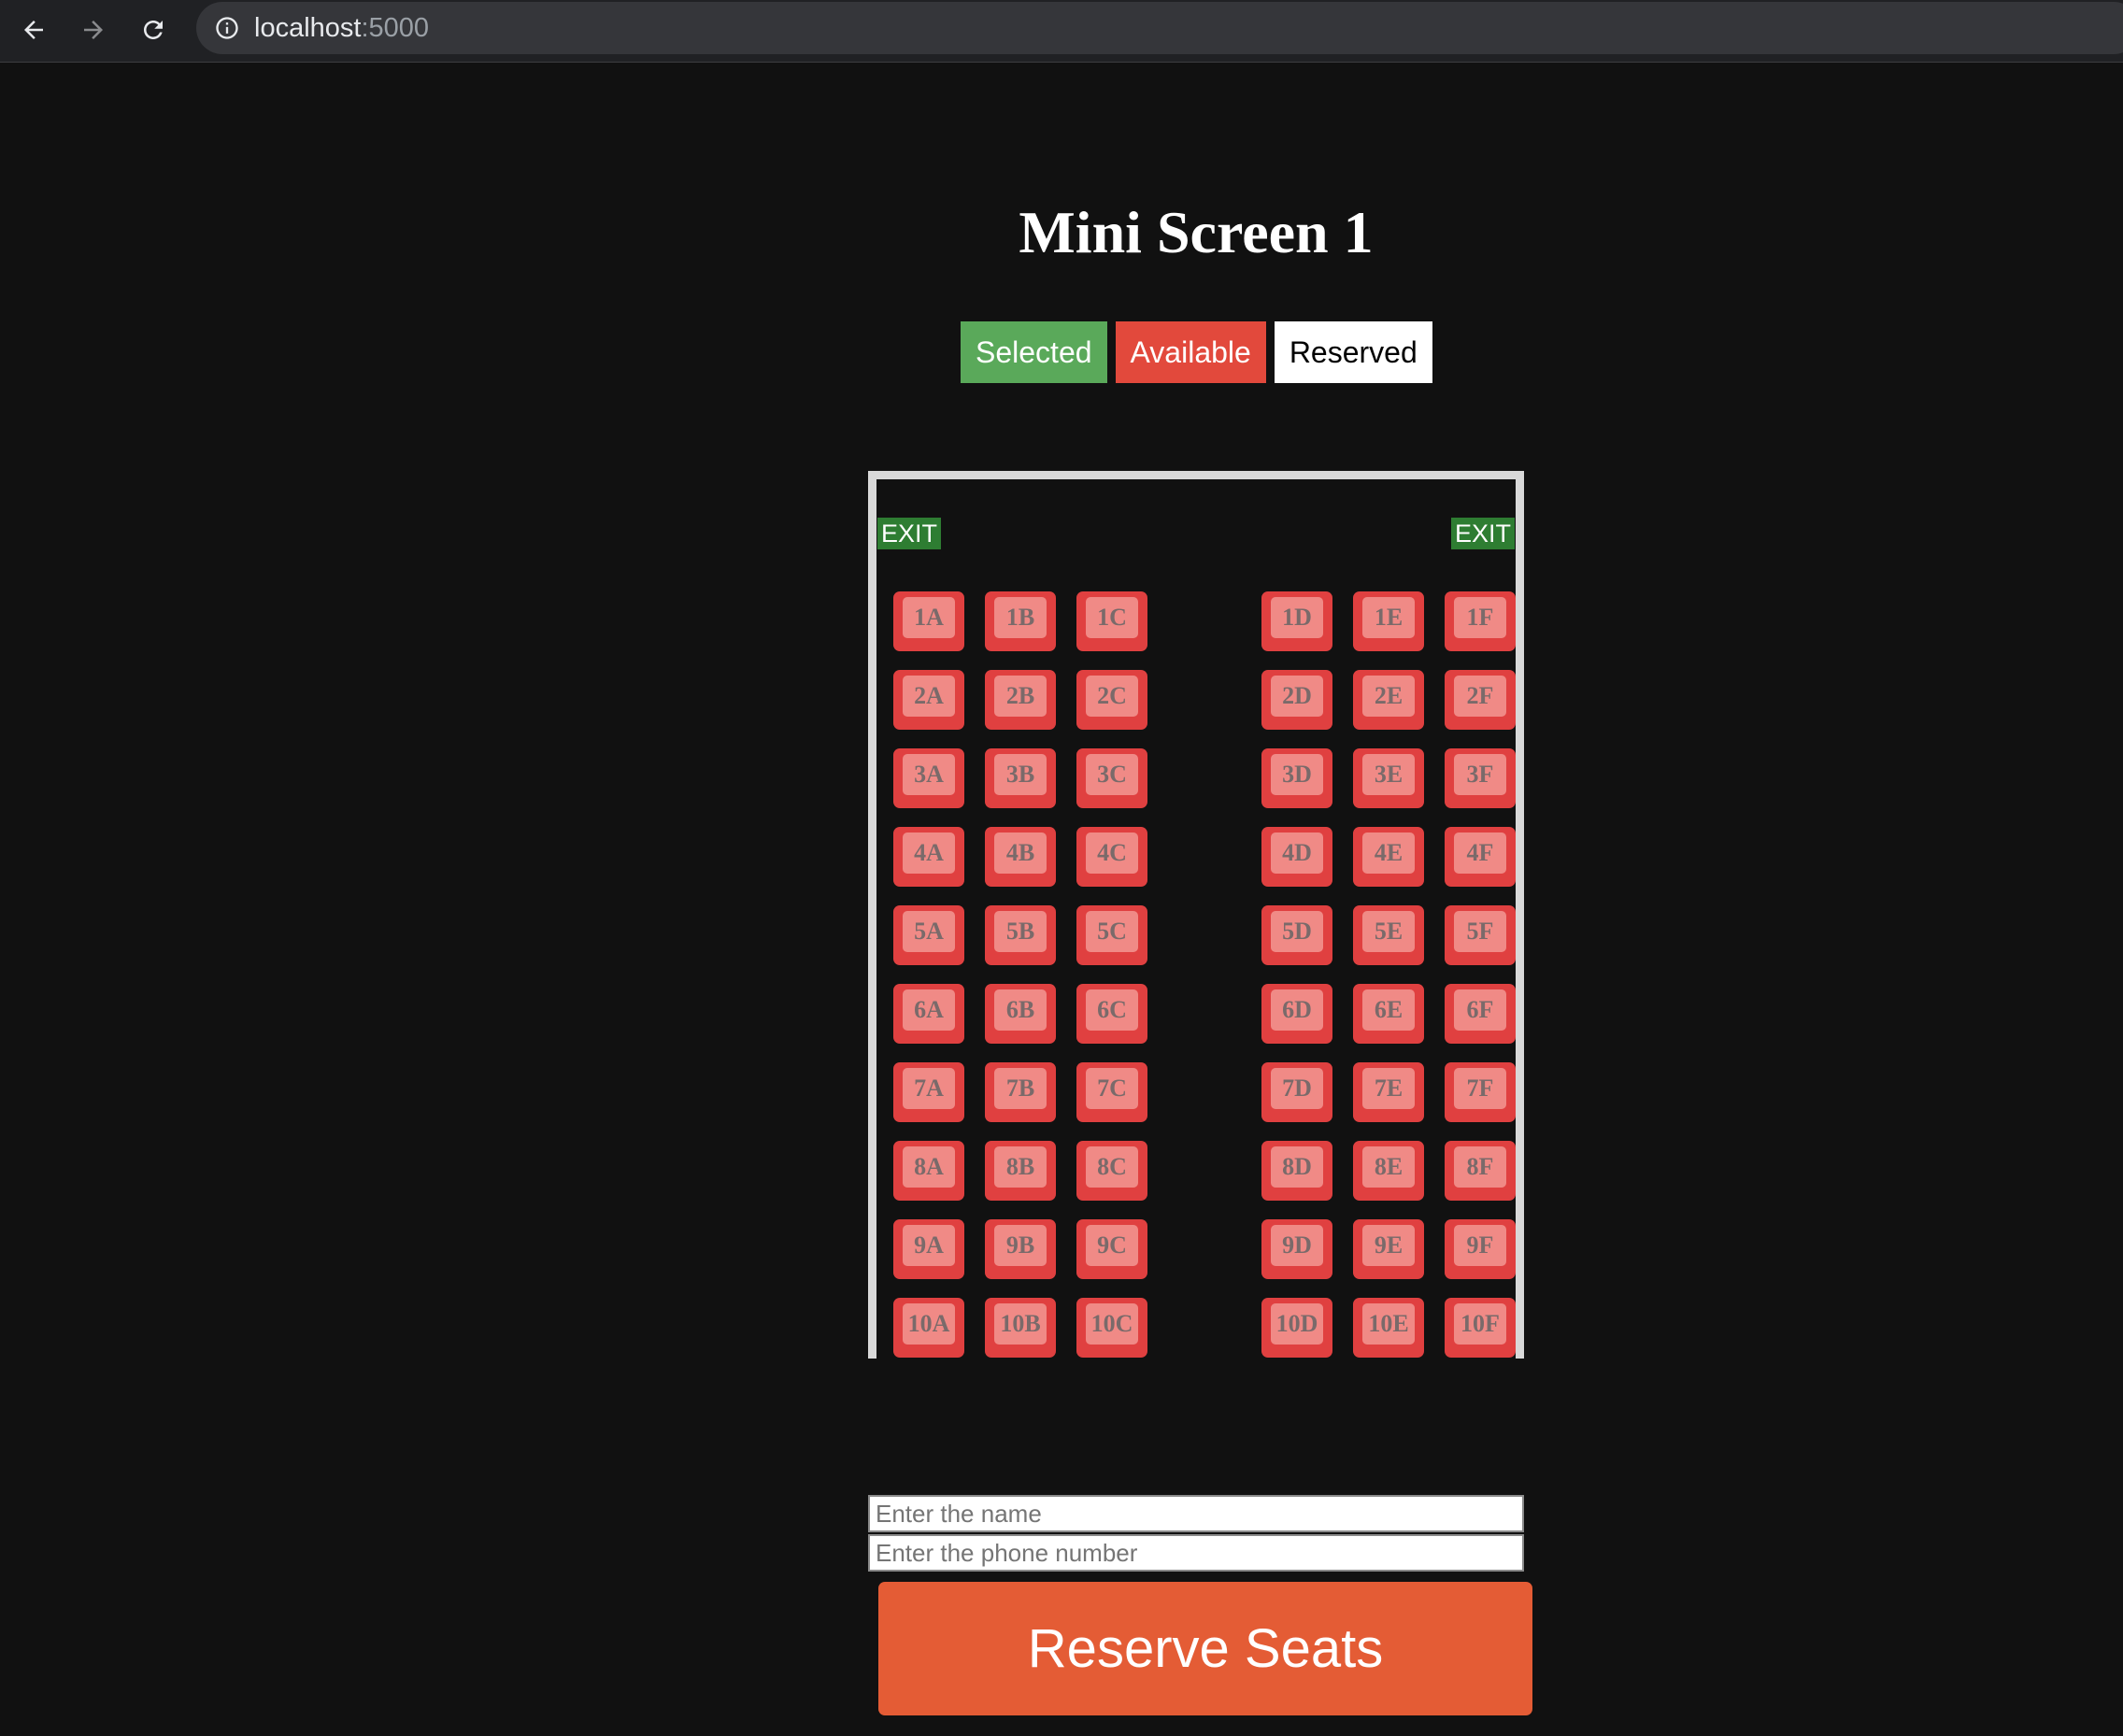 Image resolution: width=2123 pixels, height=1736 pixels. What do you see at coordinates (1034, 352) in the screenshot?
I see `legend-selected: Selected` at bounding box center [1034, 352].